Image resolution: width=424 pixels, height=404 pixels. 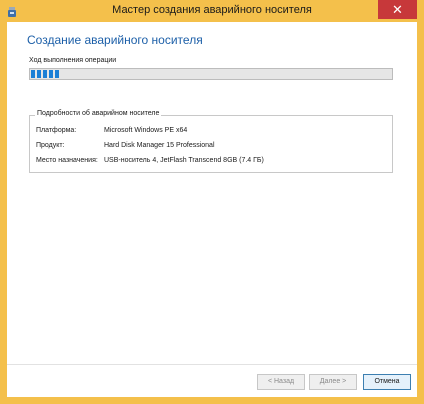 What do you see at coordinates (387, 382) in the screenshot?
I see `cancel-button: Отмена` at bounding box center [387, 382].